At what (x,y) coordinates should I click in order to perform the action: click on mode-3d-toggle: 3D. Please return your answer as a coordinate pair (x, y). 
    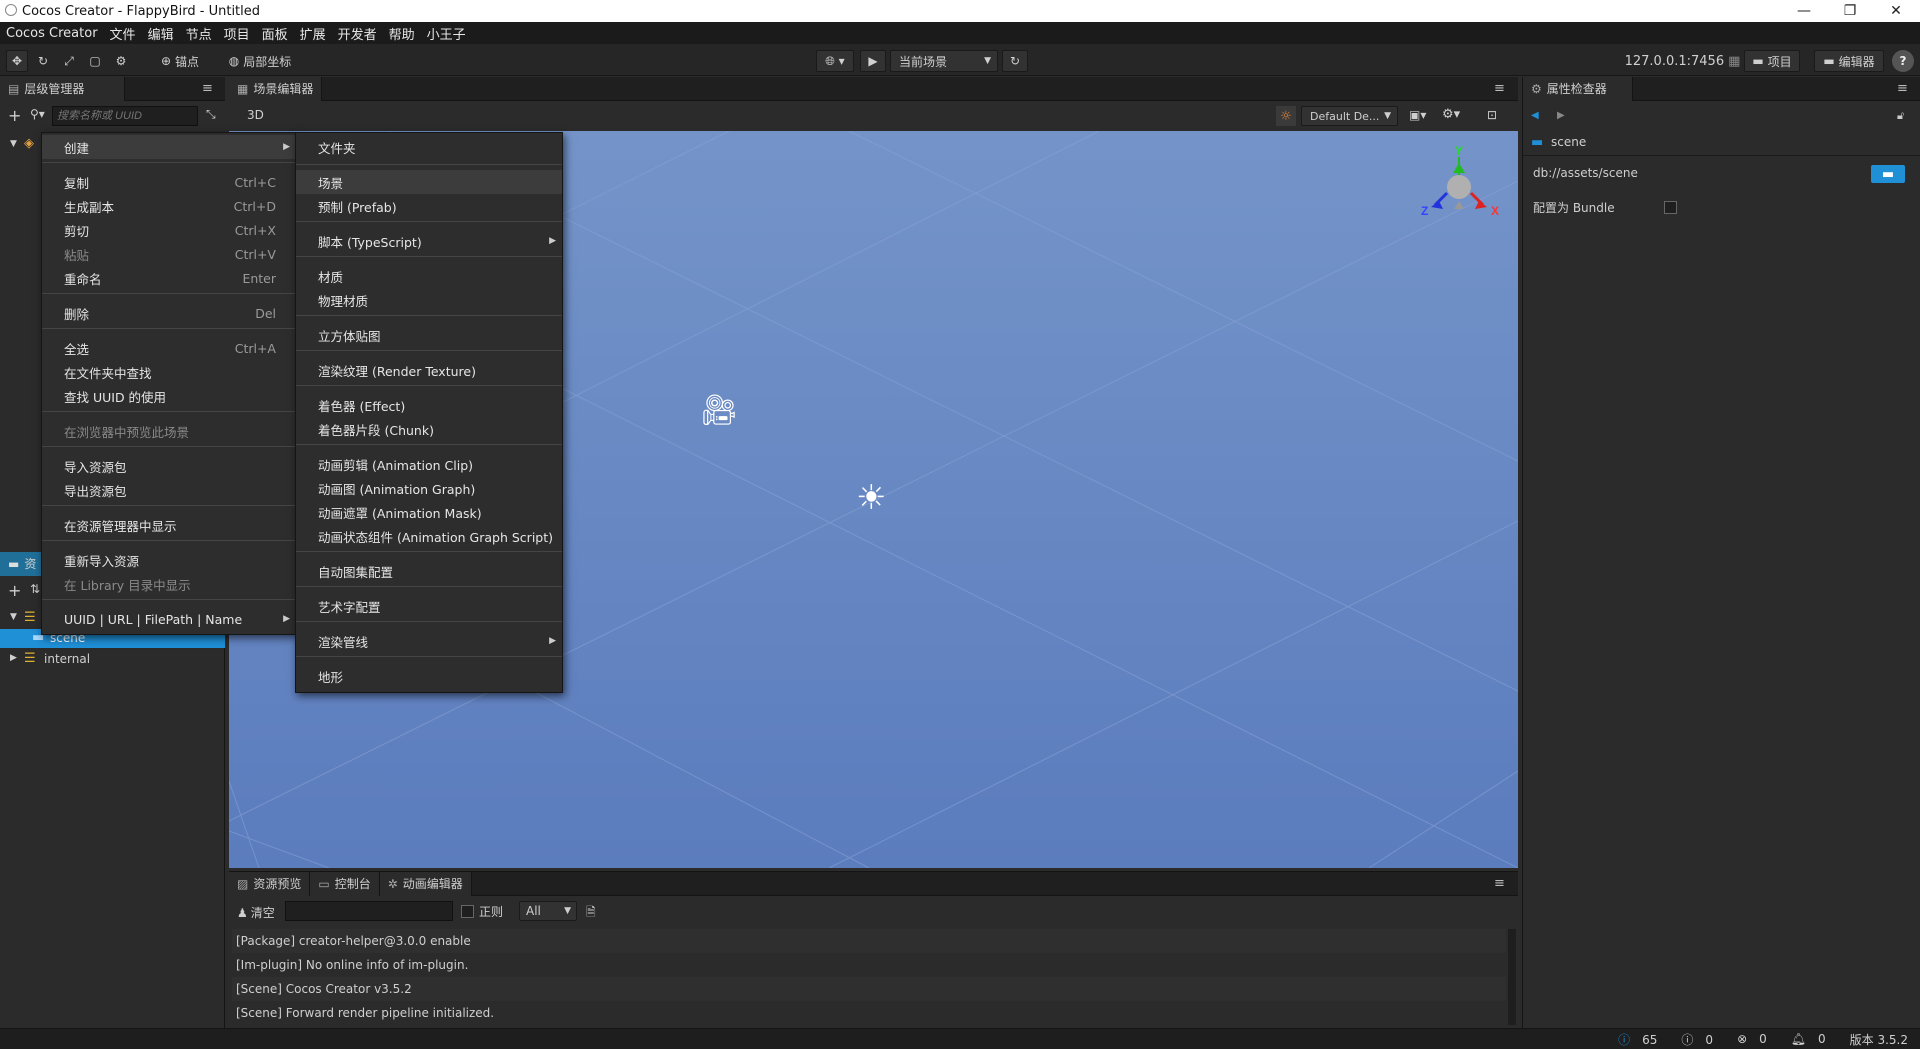
    Looking at the image, I should click on (255, 115).